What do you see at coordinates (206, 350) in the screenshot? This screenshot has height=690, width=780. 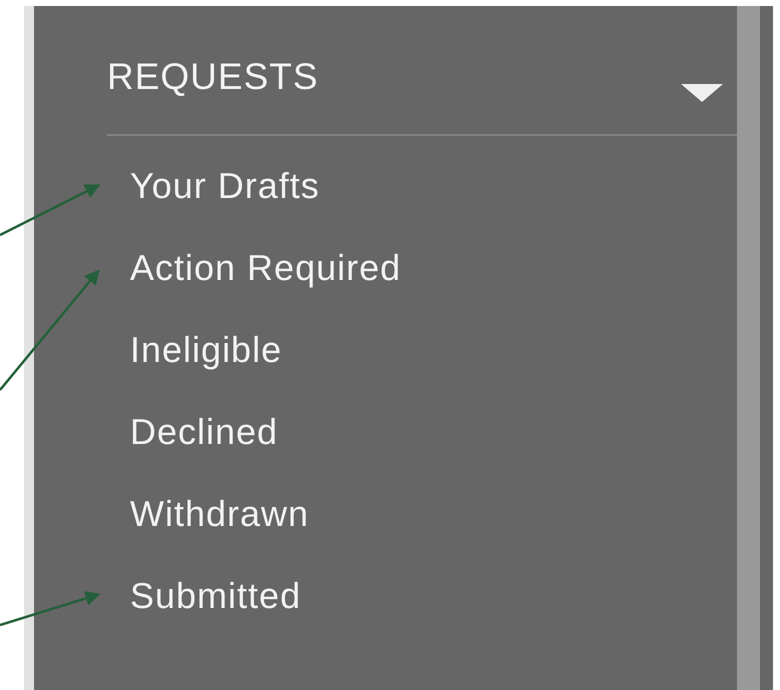 I see `menu-item: Ineligible` at bounding box center [206, 350].